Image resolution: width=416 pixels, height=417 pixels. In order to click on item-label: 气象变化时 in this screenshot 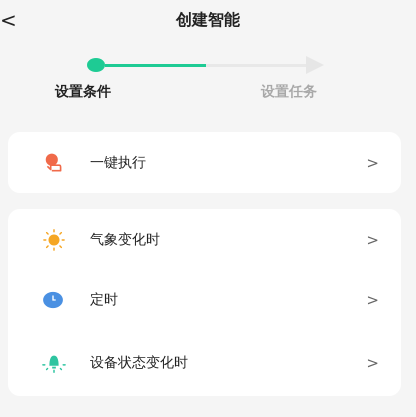, I will do `click(125, 239)`.